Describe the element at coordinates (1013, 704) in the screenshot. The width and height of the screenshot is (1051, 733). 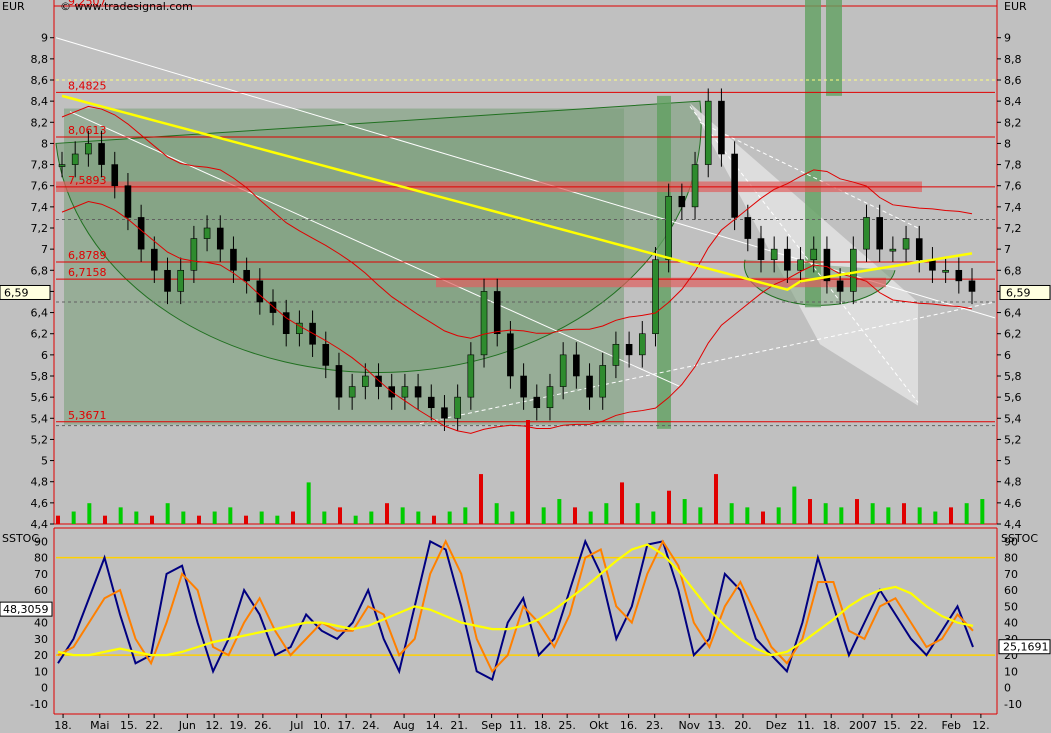
I see `osc-tick-label-right: -10` at that location.